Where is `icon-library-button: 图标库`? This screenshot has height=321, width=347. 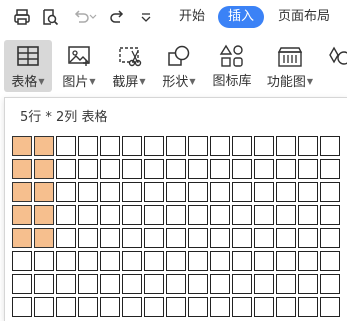 icon-library-button: 图标库 is located at coordinates (232, 67).